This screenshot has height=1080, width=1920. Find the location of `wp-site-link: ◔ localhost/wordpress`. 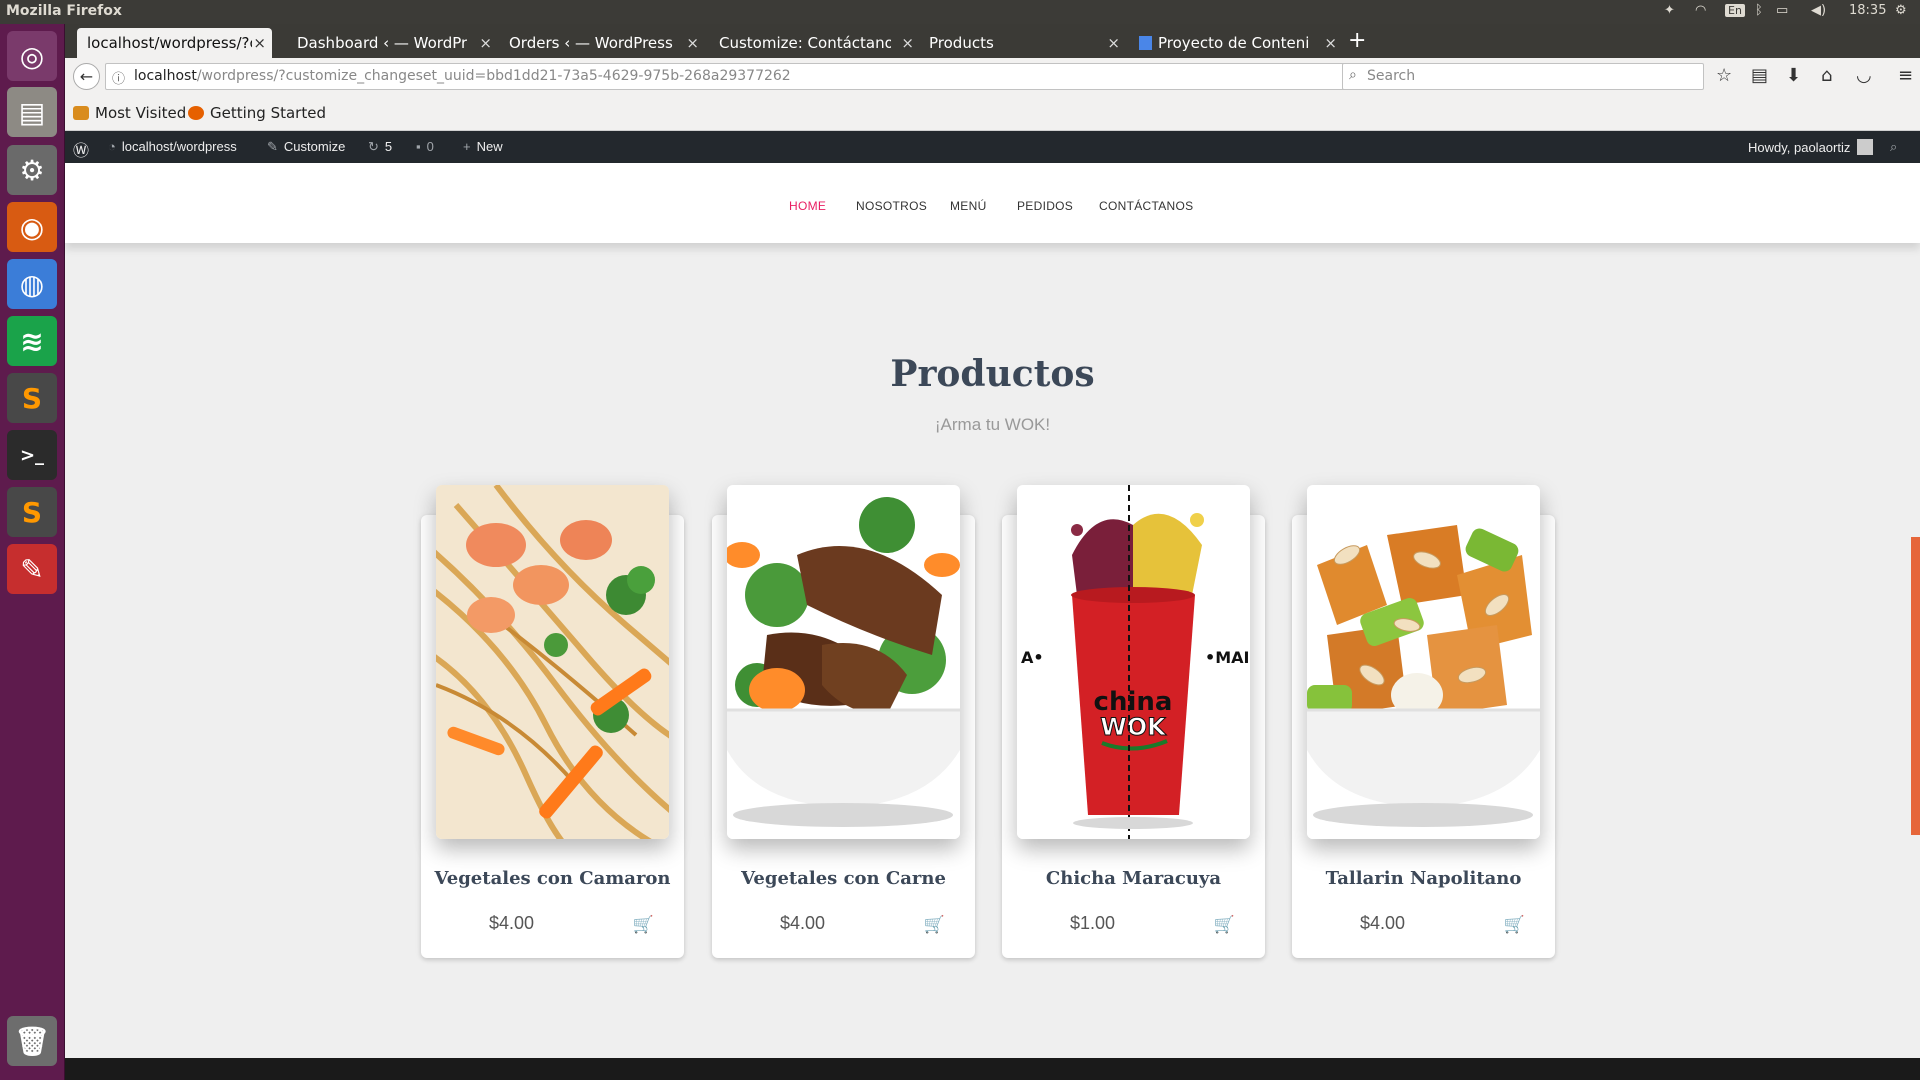

wp-site-link: ◔ localhost/wordpress is located at coordinates (172, 146).